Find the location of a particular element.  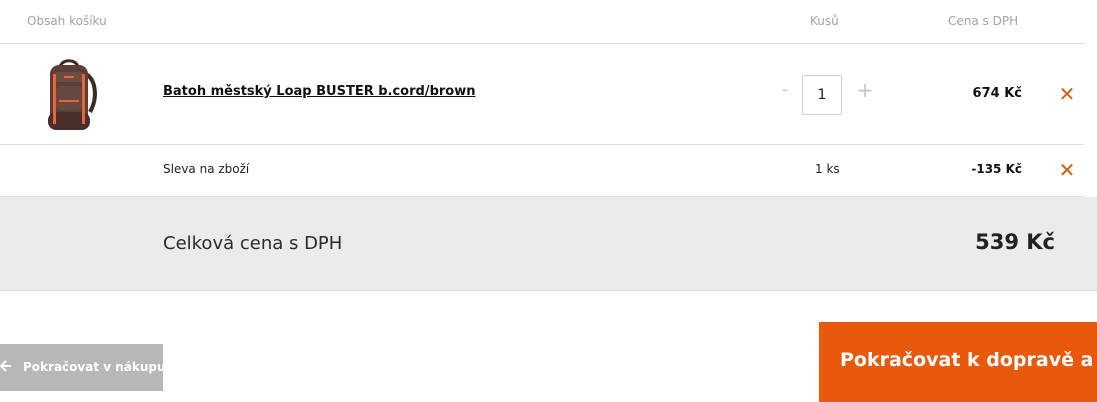

backpack-icon is located at coordinates (68, 96).